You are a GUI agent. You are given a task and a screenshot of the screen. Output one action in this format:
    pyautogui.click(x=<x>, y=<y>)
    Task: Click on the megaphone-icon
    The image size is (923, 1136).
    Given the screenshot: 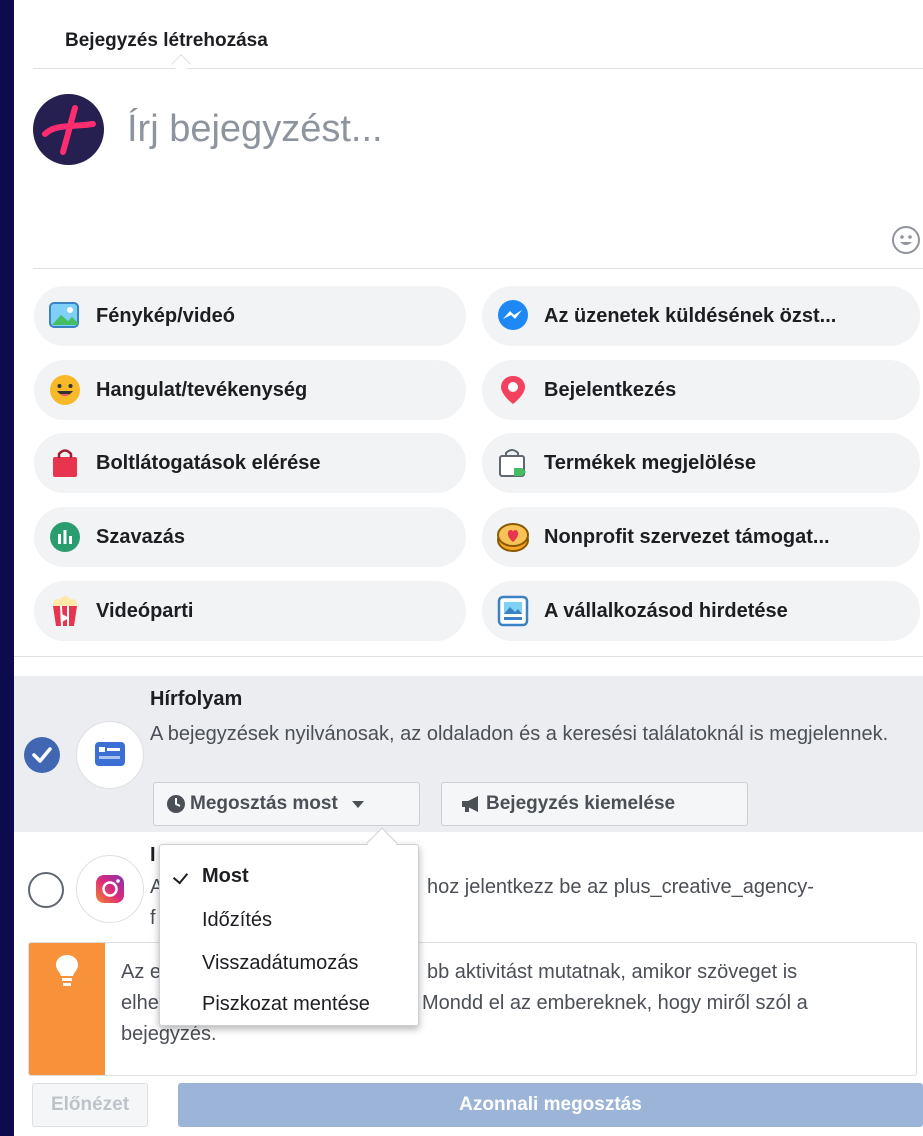 What is the action you would take?
    pyautogui.click(x=470, y=804)
    